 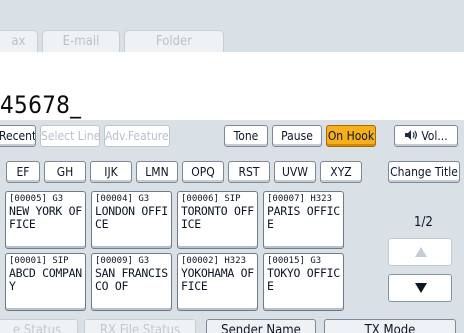 I want to click on page-indicator: 1/2, so click(x=423, y=222).